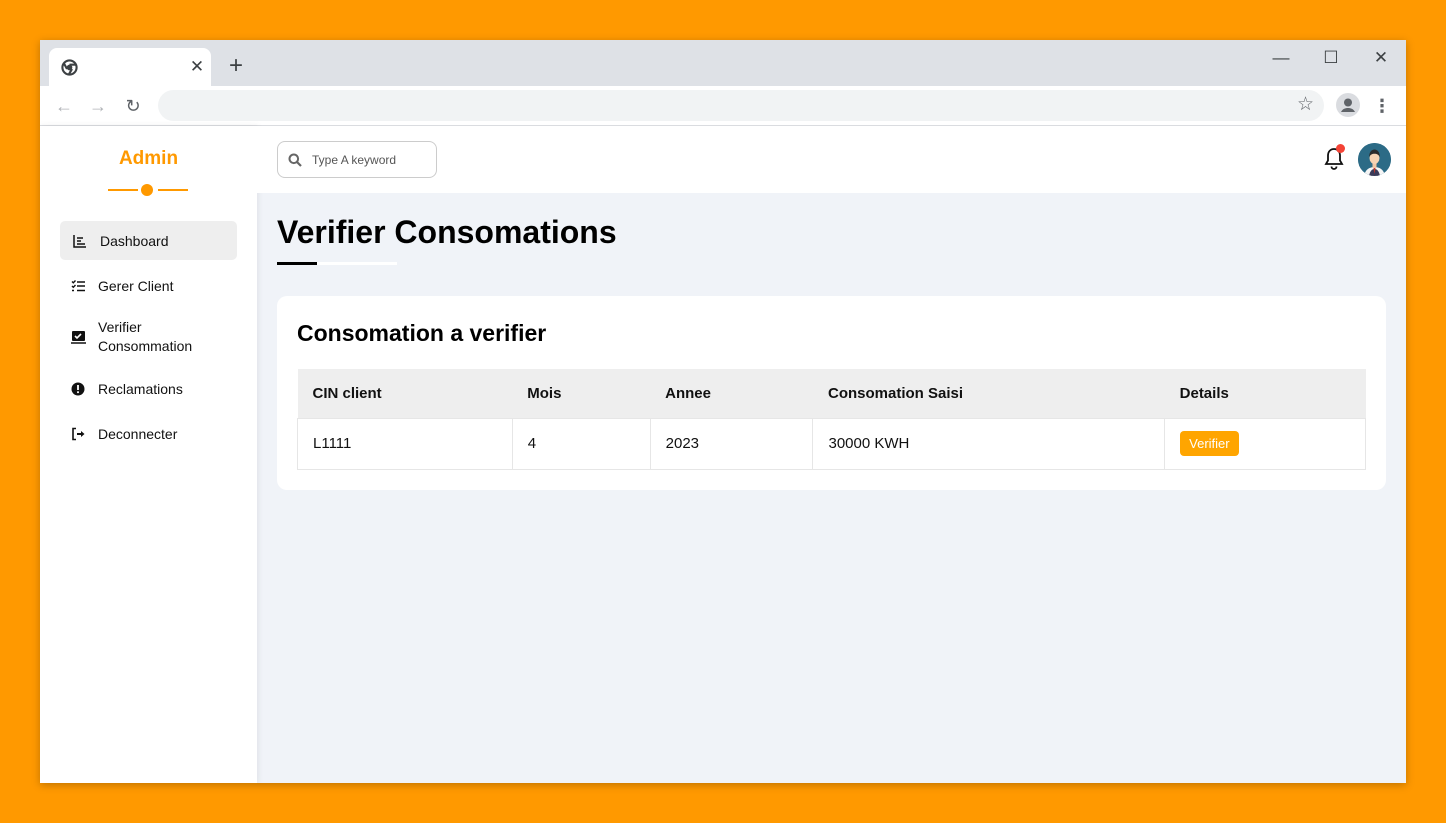 Image resolution: width=1446 pixels, height=823 pixels. I want to click on minimize-button: —, so click(1281, 58).